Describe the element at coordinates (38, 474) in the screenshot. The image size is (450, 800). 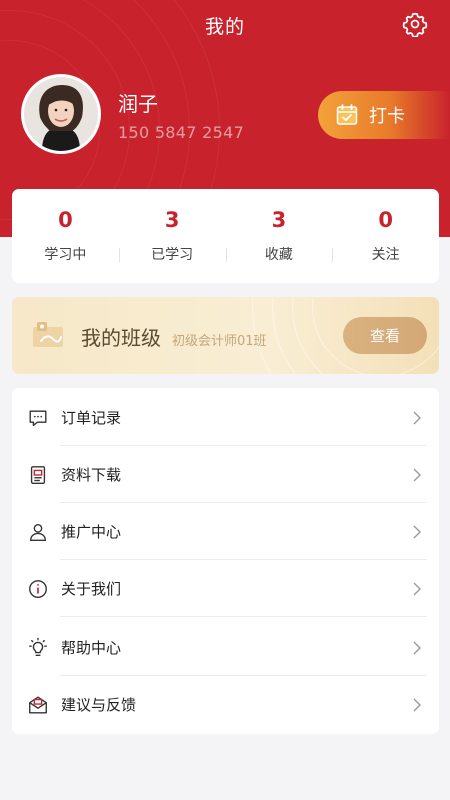
I see `document-icon` at that location.